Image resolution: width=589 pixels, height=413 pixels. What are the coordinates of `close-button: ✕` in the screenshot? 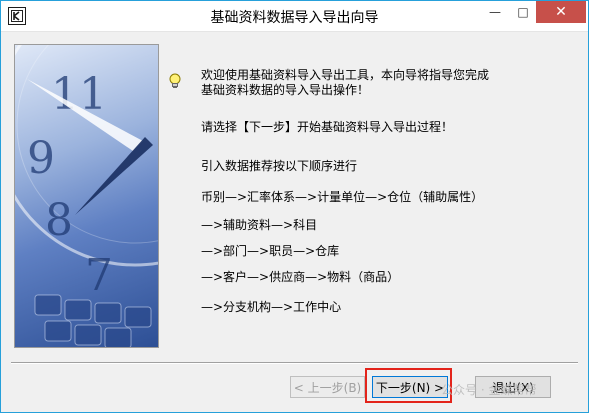 It's located at (561, 12).